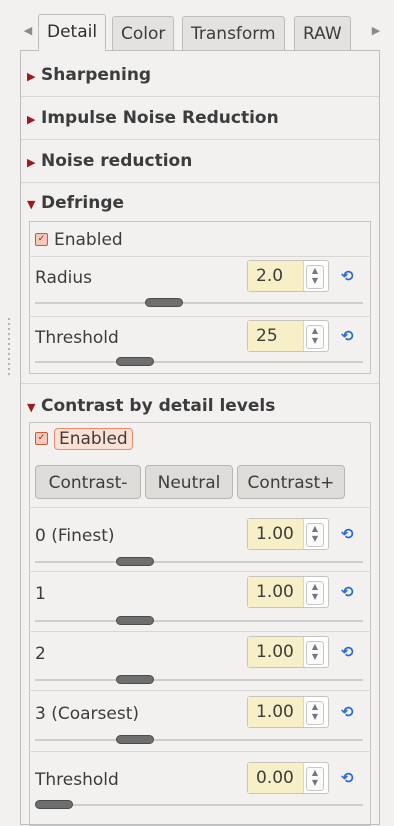 Image resolution: width=394 pixels, height=826 pixels. I want to click on tab-transform: Transform, so click(233, 33).